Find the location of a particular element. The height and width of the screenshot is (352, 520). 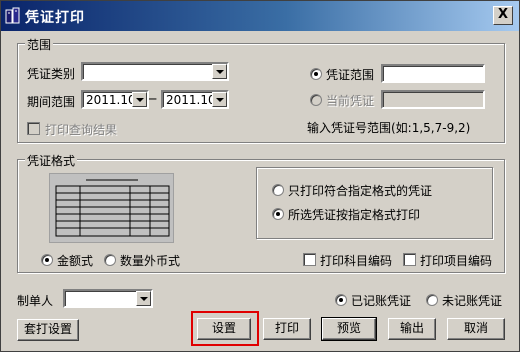

voucher-range-label: 凭证范围 is located at coordinates (350, 75).